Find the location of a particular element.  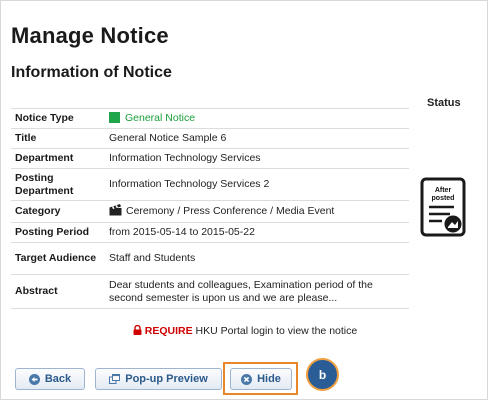

abstract-label: Abstract is located at coordinates (58, 291).